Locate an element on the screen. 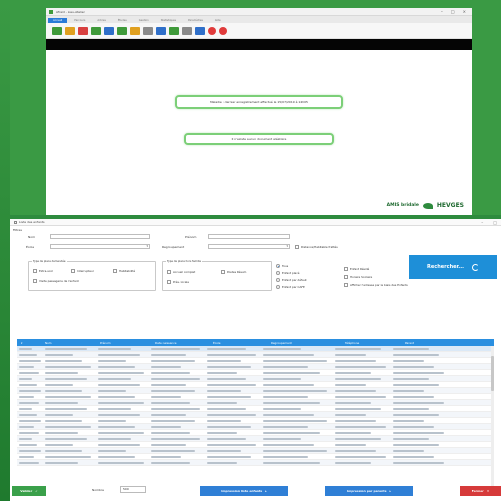 This screenshot has height=501, width=501. col-parent: Parent is located at coordinates (435, 343).